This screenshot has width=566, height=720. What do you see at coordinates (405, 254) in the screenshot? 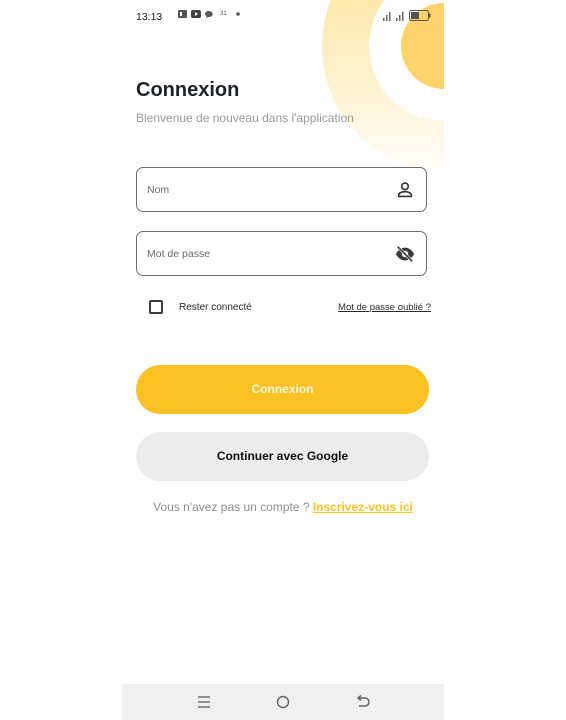
I see `eye-off-icon` at bounding box center [405, 254].